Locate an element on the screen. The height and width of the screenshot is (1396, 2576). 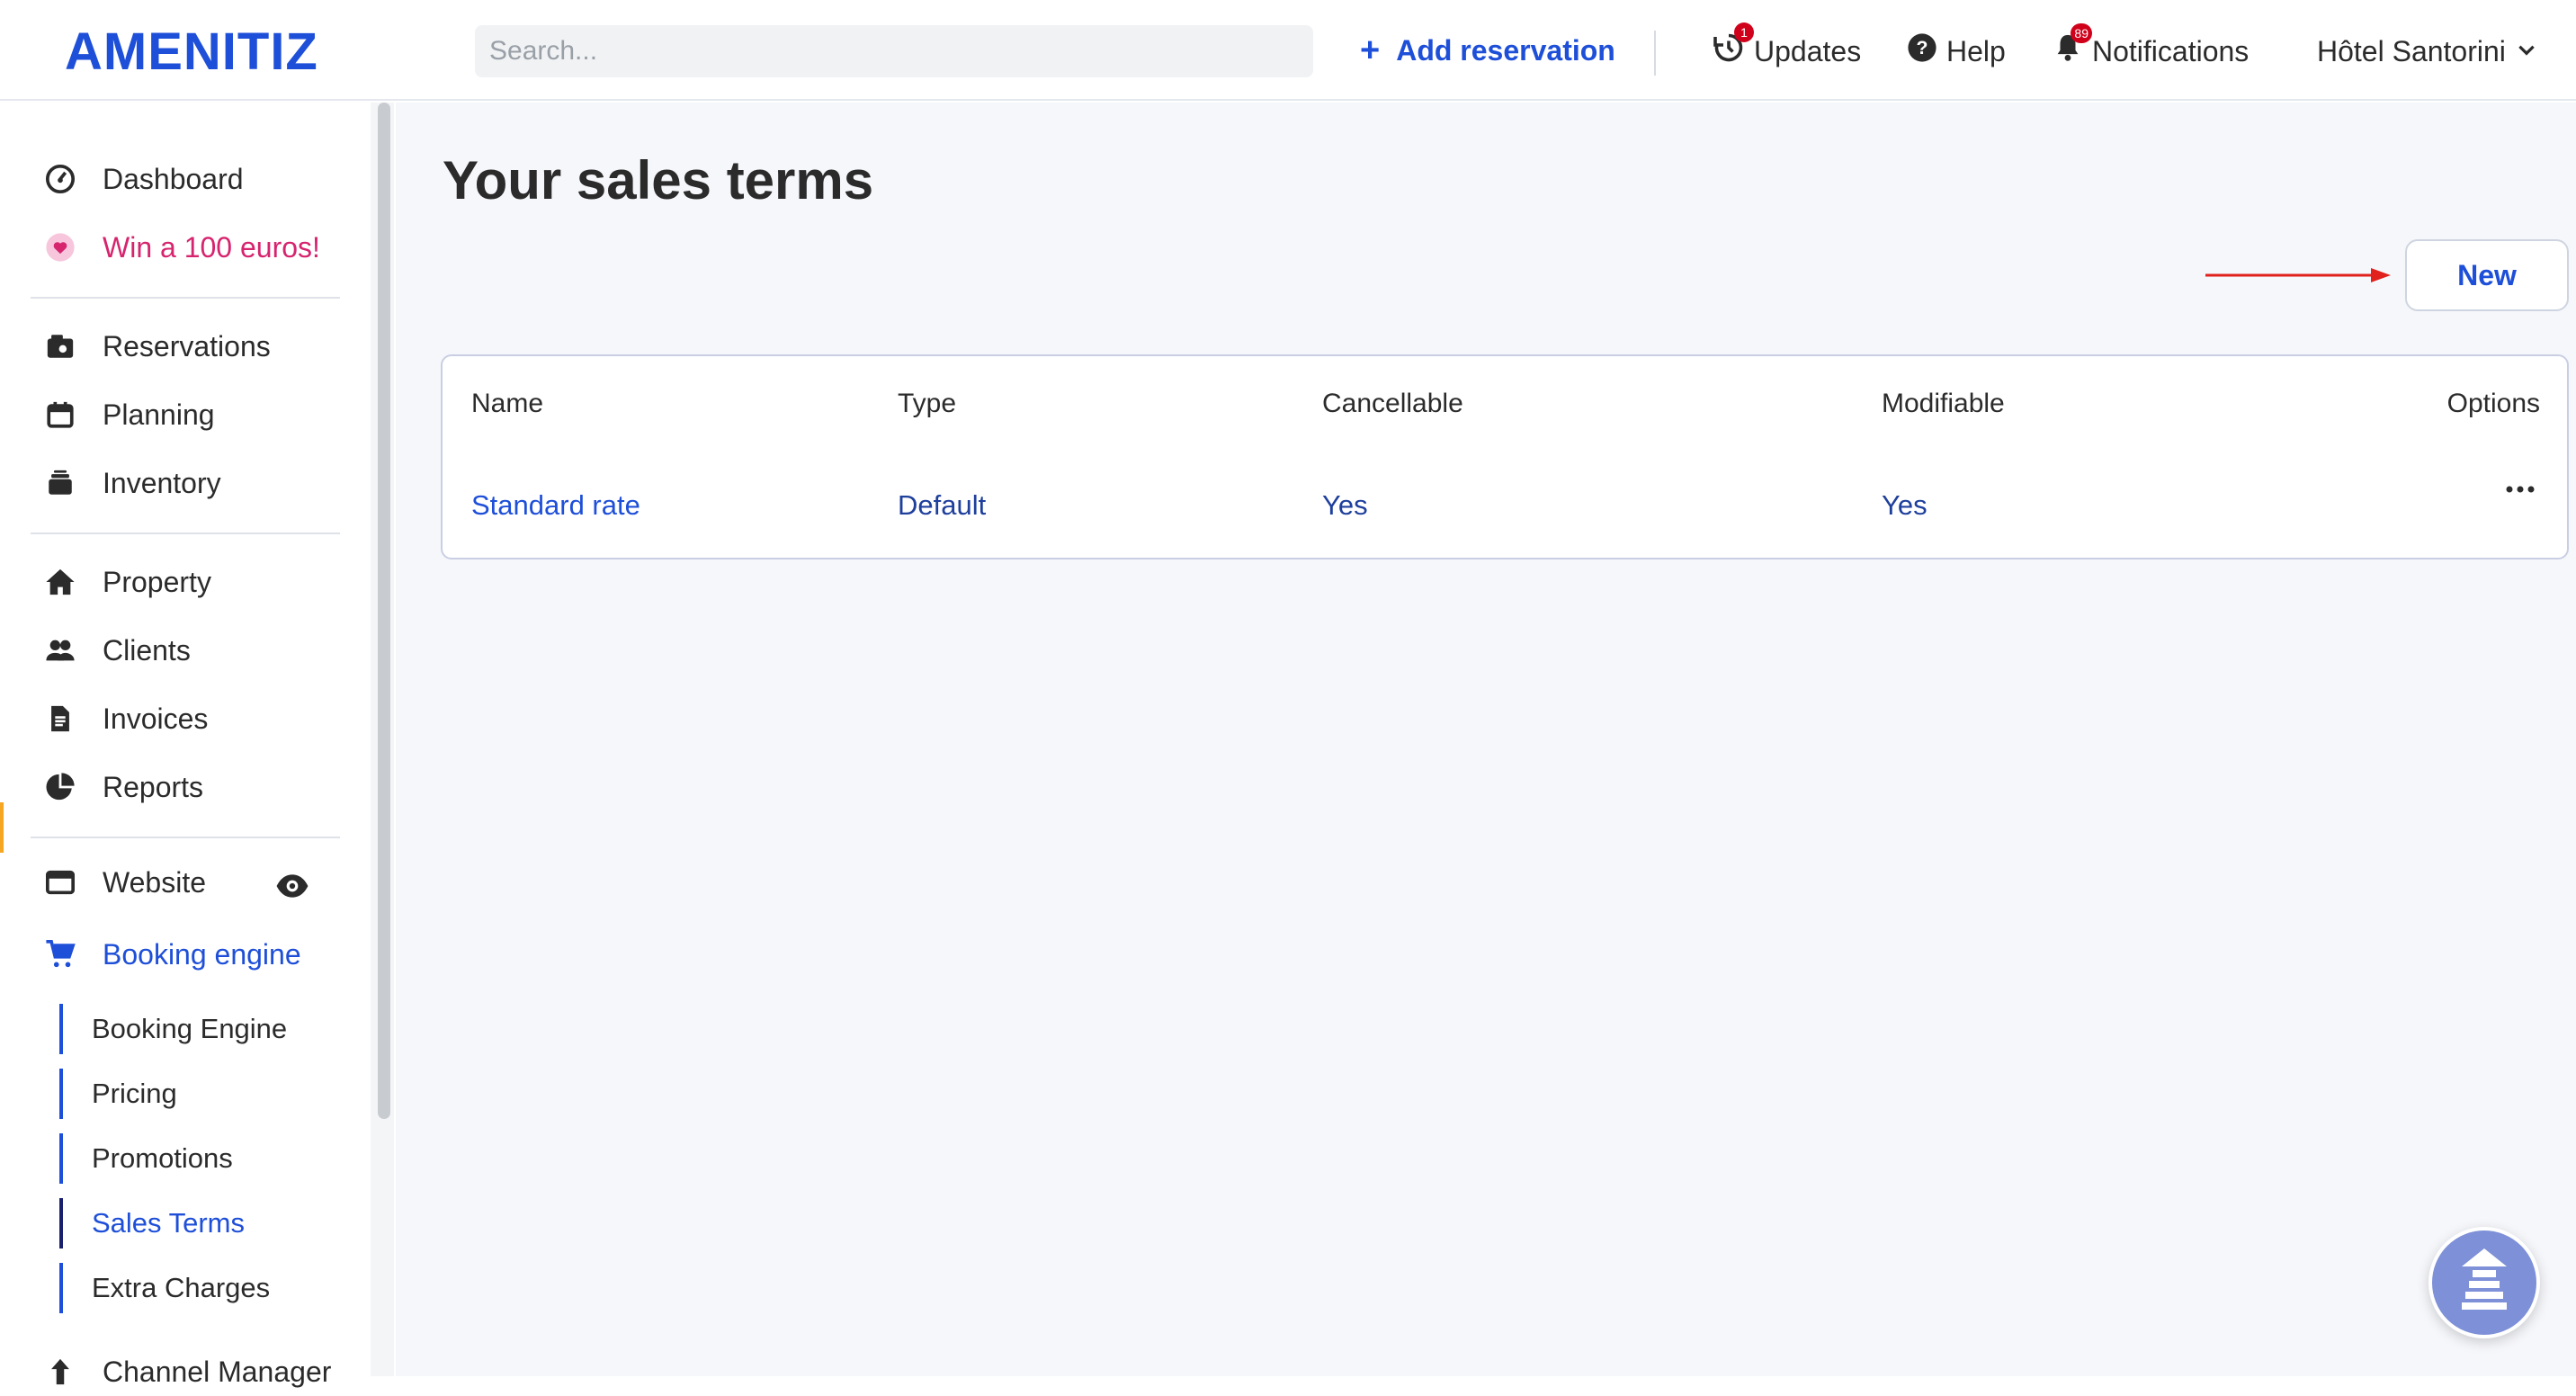
reservations-icon is located at coordinates (60, 346).